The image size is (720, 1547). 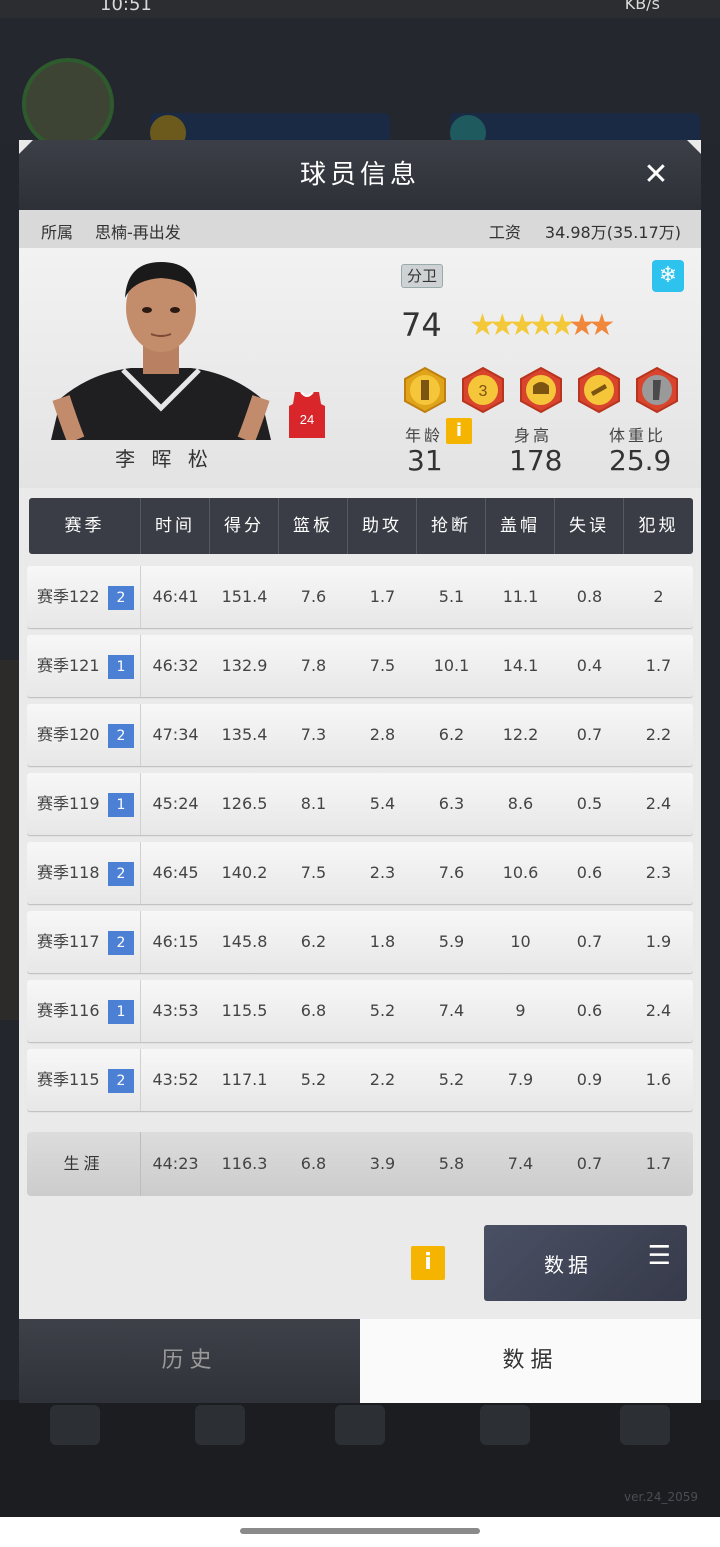 What do you see at coordinates (175, 1163) in the screenshot?
I see `career-time: 44:23` at bounding box center [175, 1163].